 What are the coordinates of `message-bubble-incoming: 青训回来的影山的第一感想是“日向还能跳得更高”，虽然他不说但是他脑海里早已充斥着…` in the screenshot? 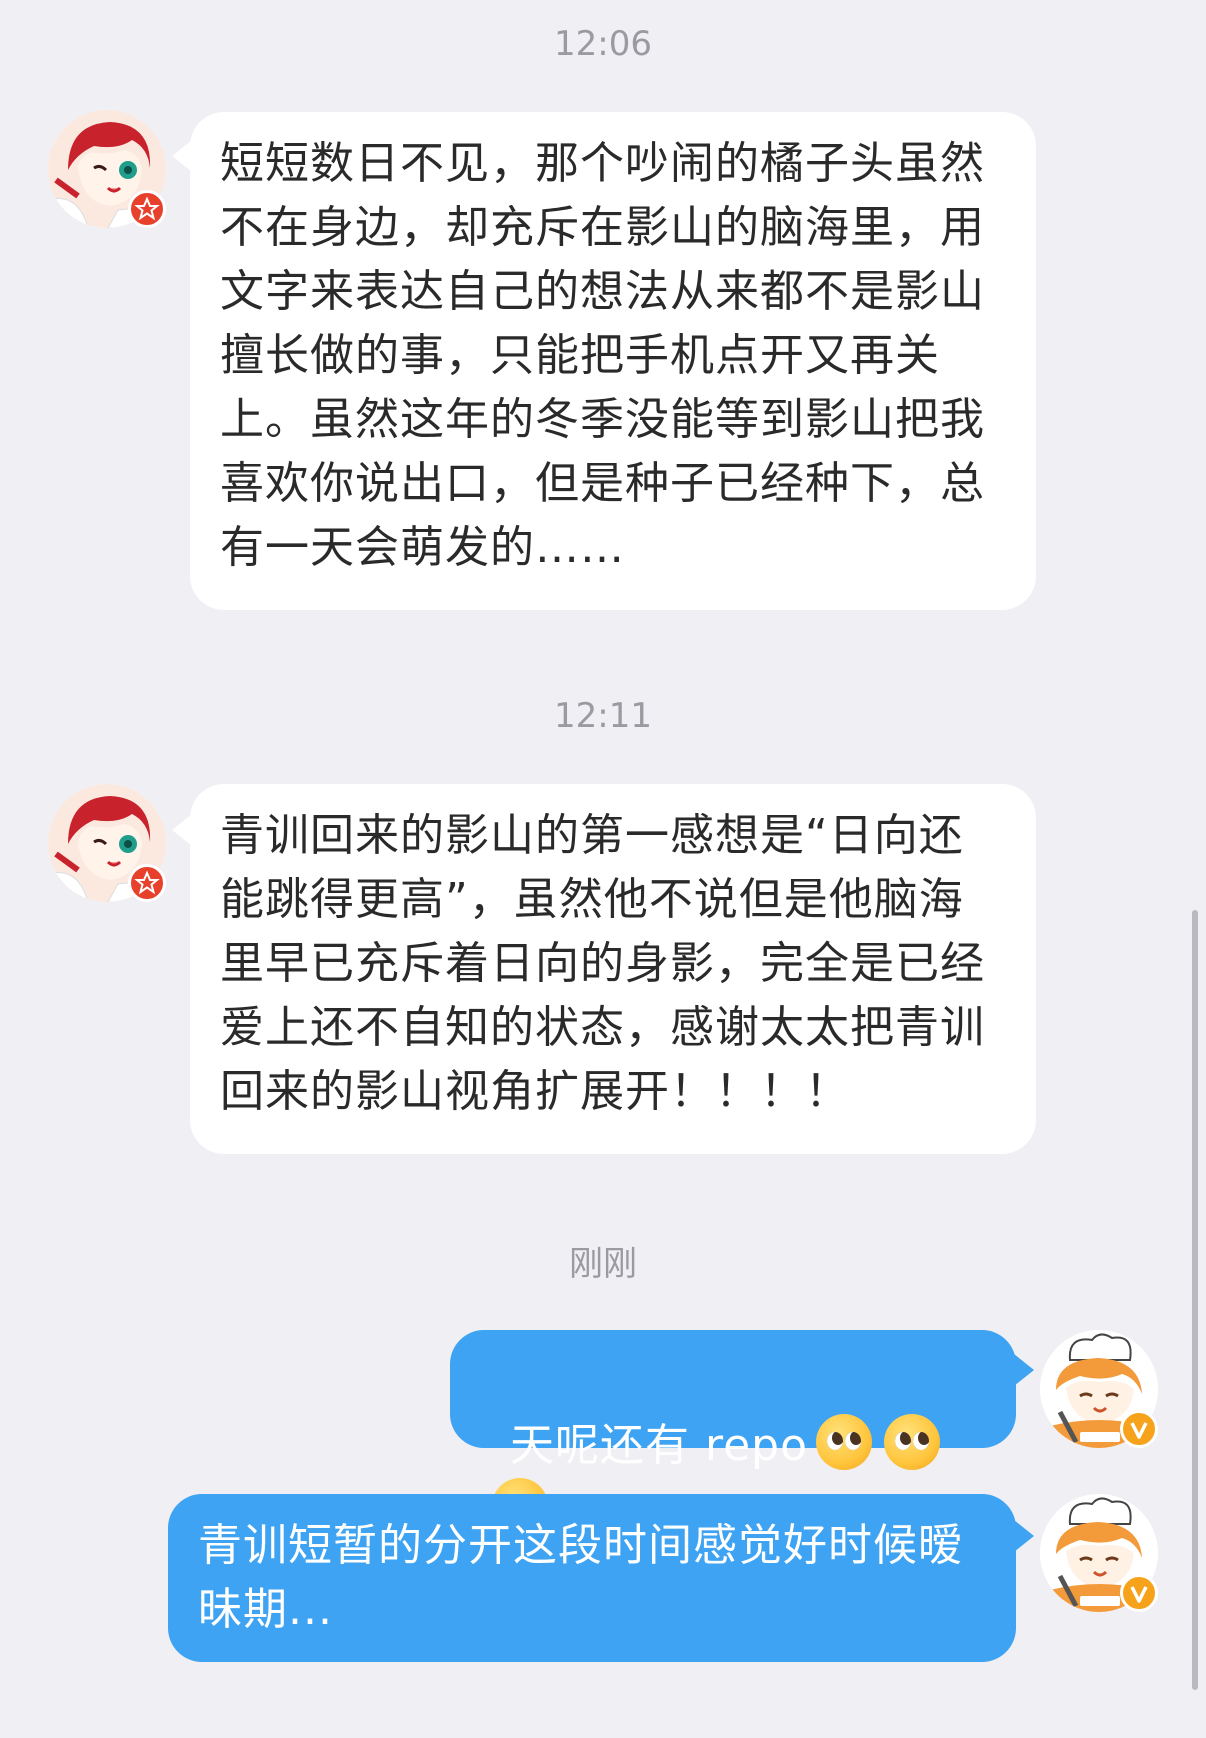 It's located at (613, 969).